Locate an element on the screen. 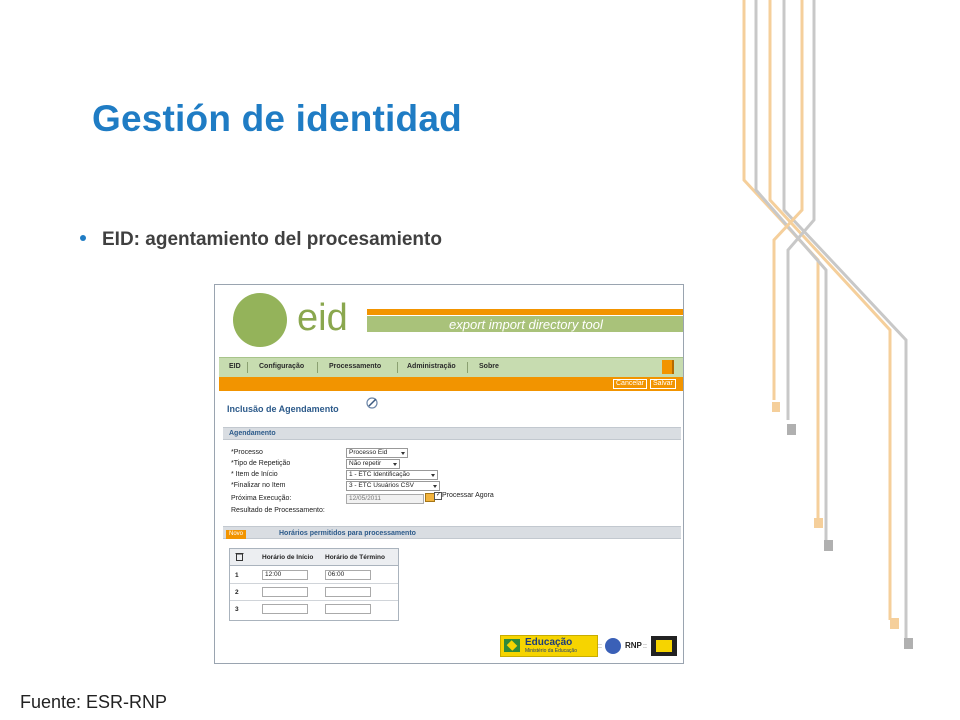  page-title: Inclusão de Agendamento is located at coordinates (283, 409).